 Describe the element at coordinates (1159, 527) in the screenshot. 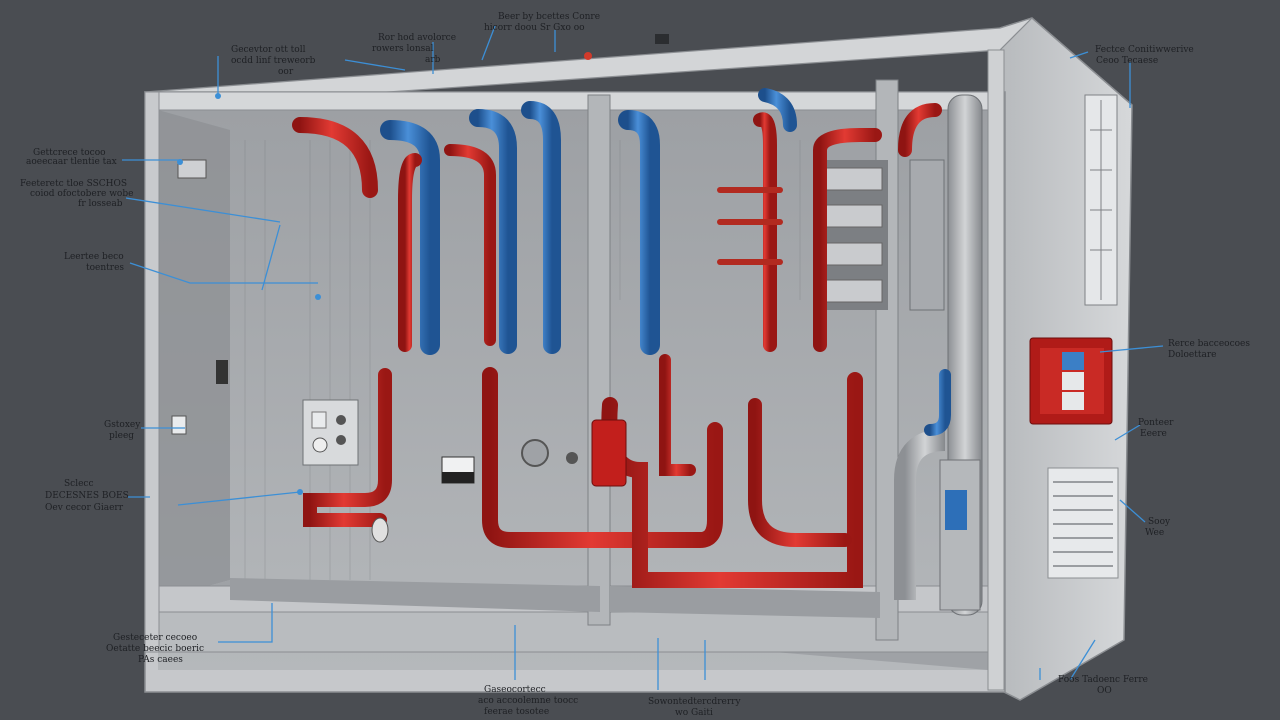

I see `callout-right-3: Sooy Wee` at that location.